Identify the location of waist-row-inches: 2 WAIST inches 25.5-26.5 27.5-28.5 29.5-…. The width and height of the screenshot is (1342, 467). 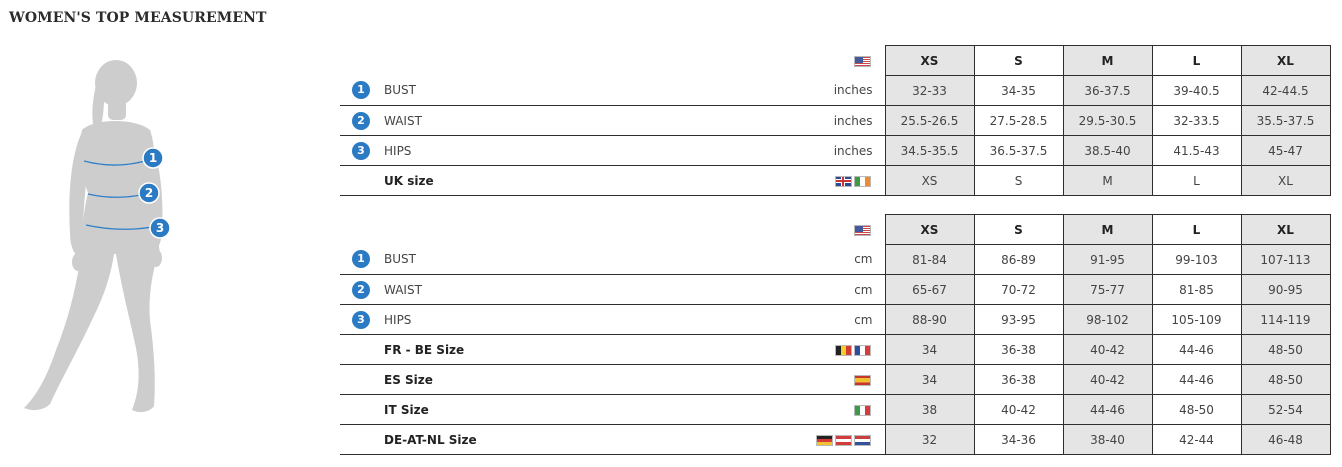
(835, 120).